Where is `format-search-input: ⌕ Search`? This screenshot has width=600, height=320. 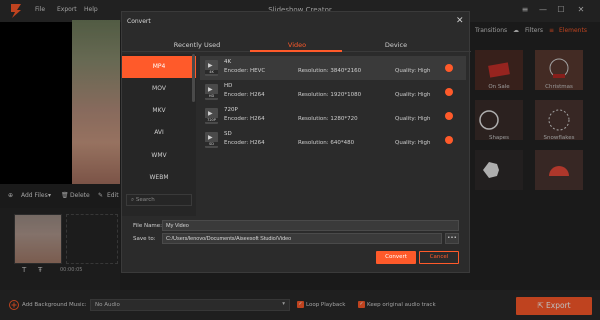 format-search-input: ⌕ Search is located at coordinates (159, 200).